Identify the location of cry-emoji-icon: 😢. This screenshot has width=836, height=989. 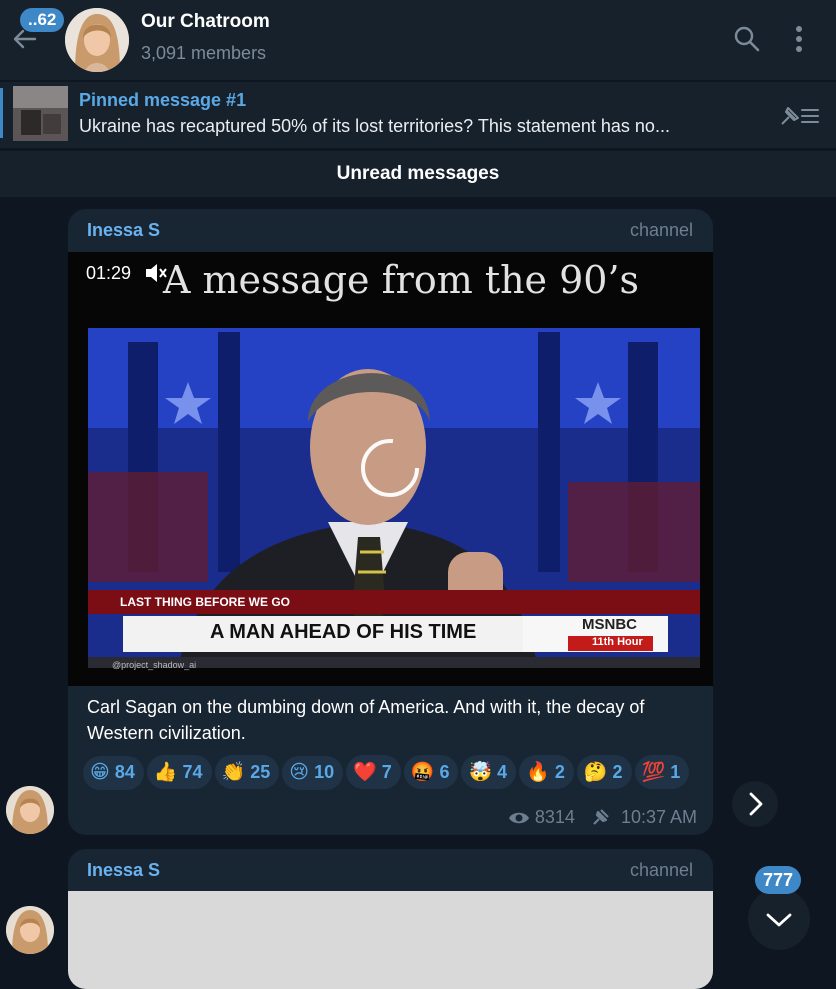
(299, 772).